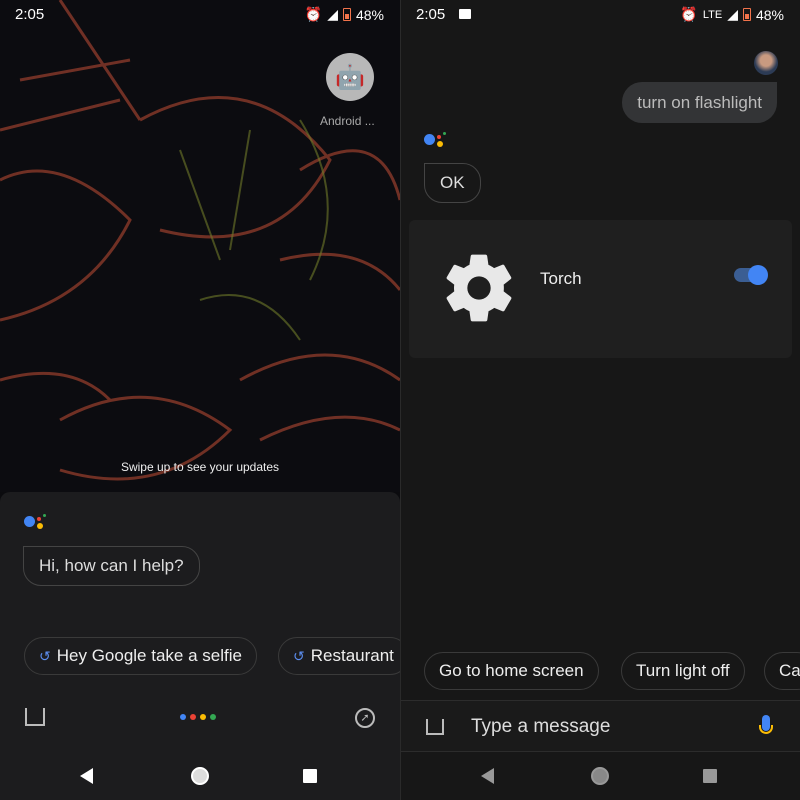  I want to click on suggestion-chip: ↺ Hey Google take a selfie, so click(140, 656).